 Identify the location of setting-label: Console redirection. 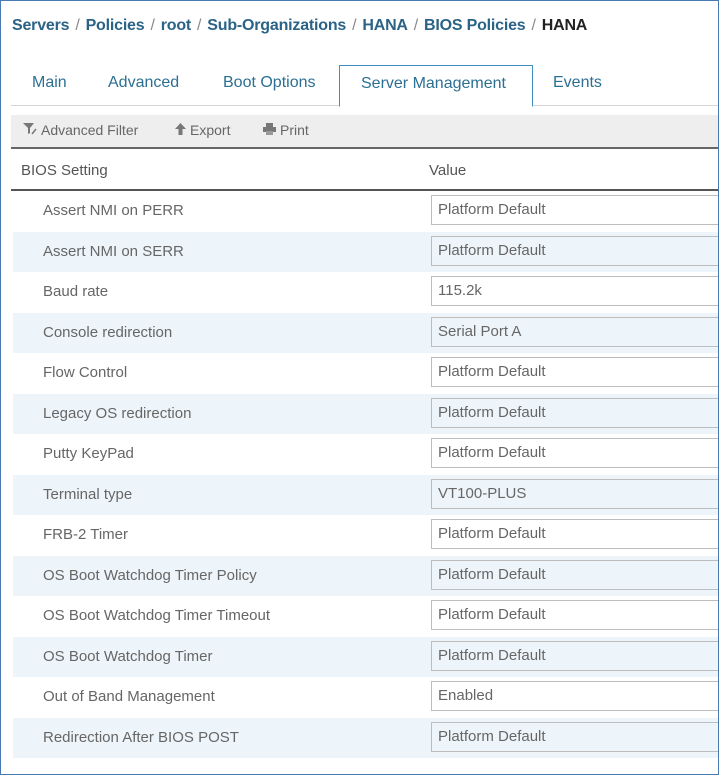
(108, 332).